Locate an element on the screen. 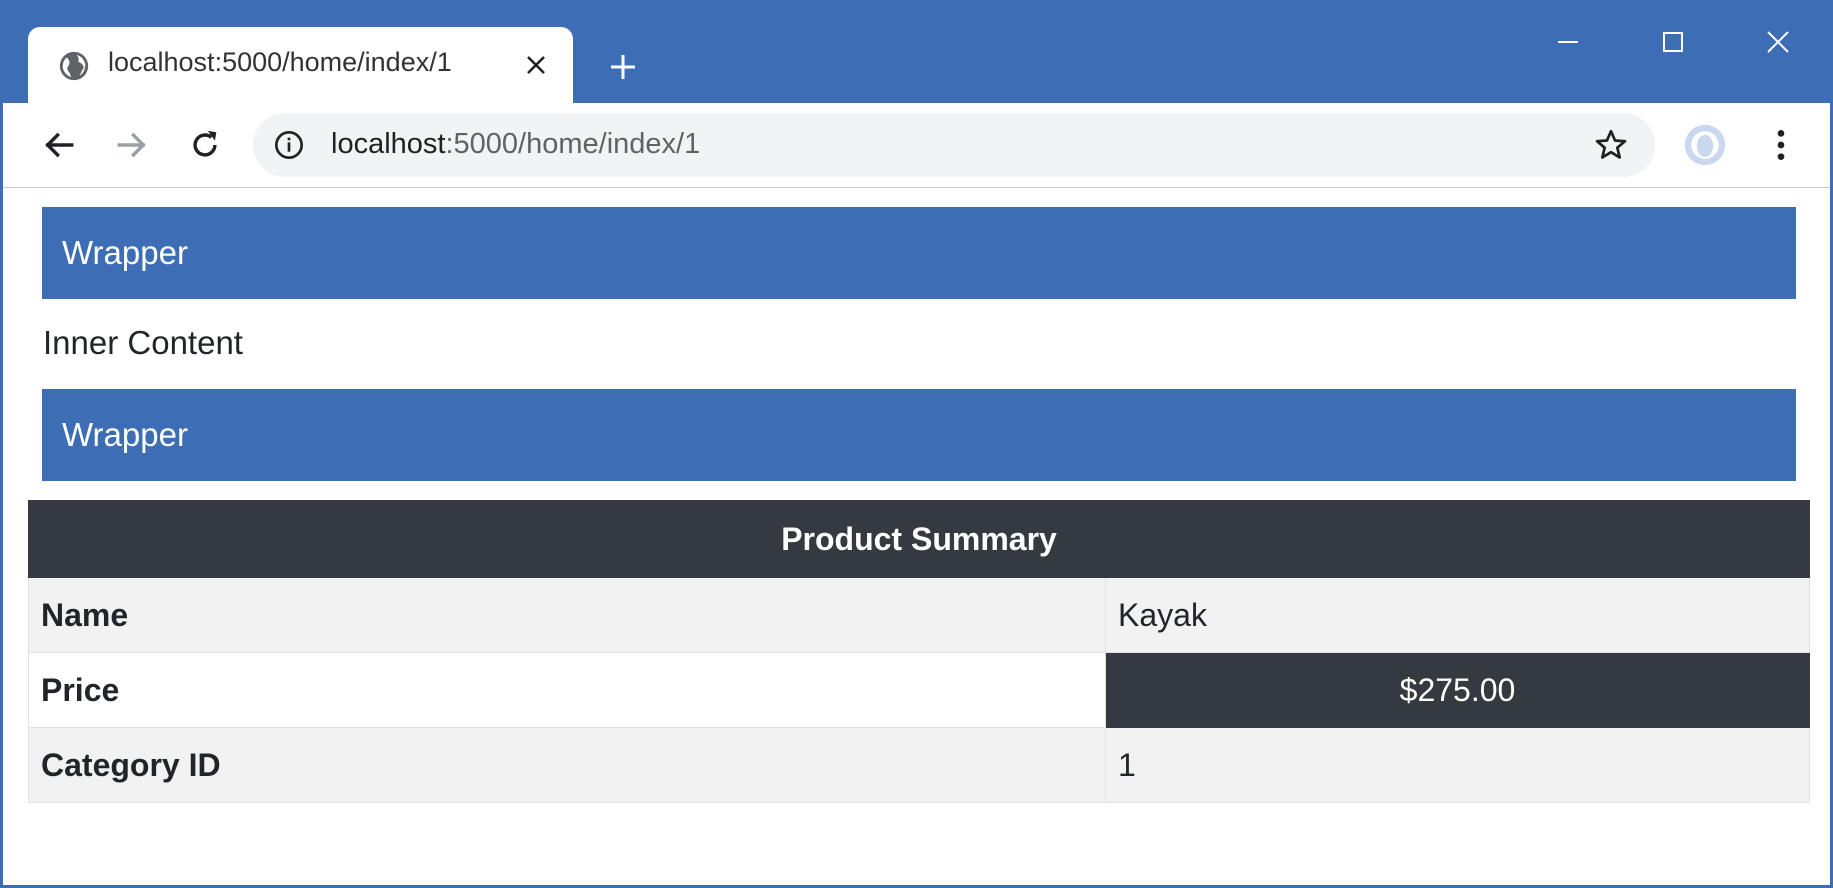 The image size is (1833, 888). close-window-button is located at coordinates (1778, 42).